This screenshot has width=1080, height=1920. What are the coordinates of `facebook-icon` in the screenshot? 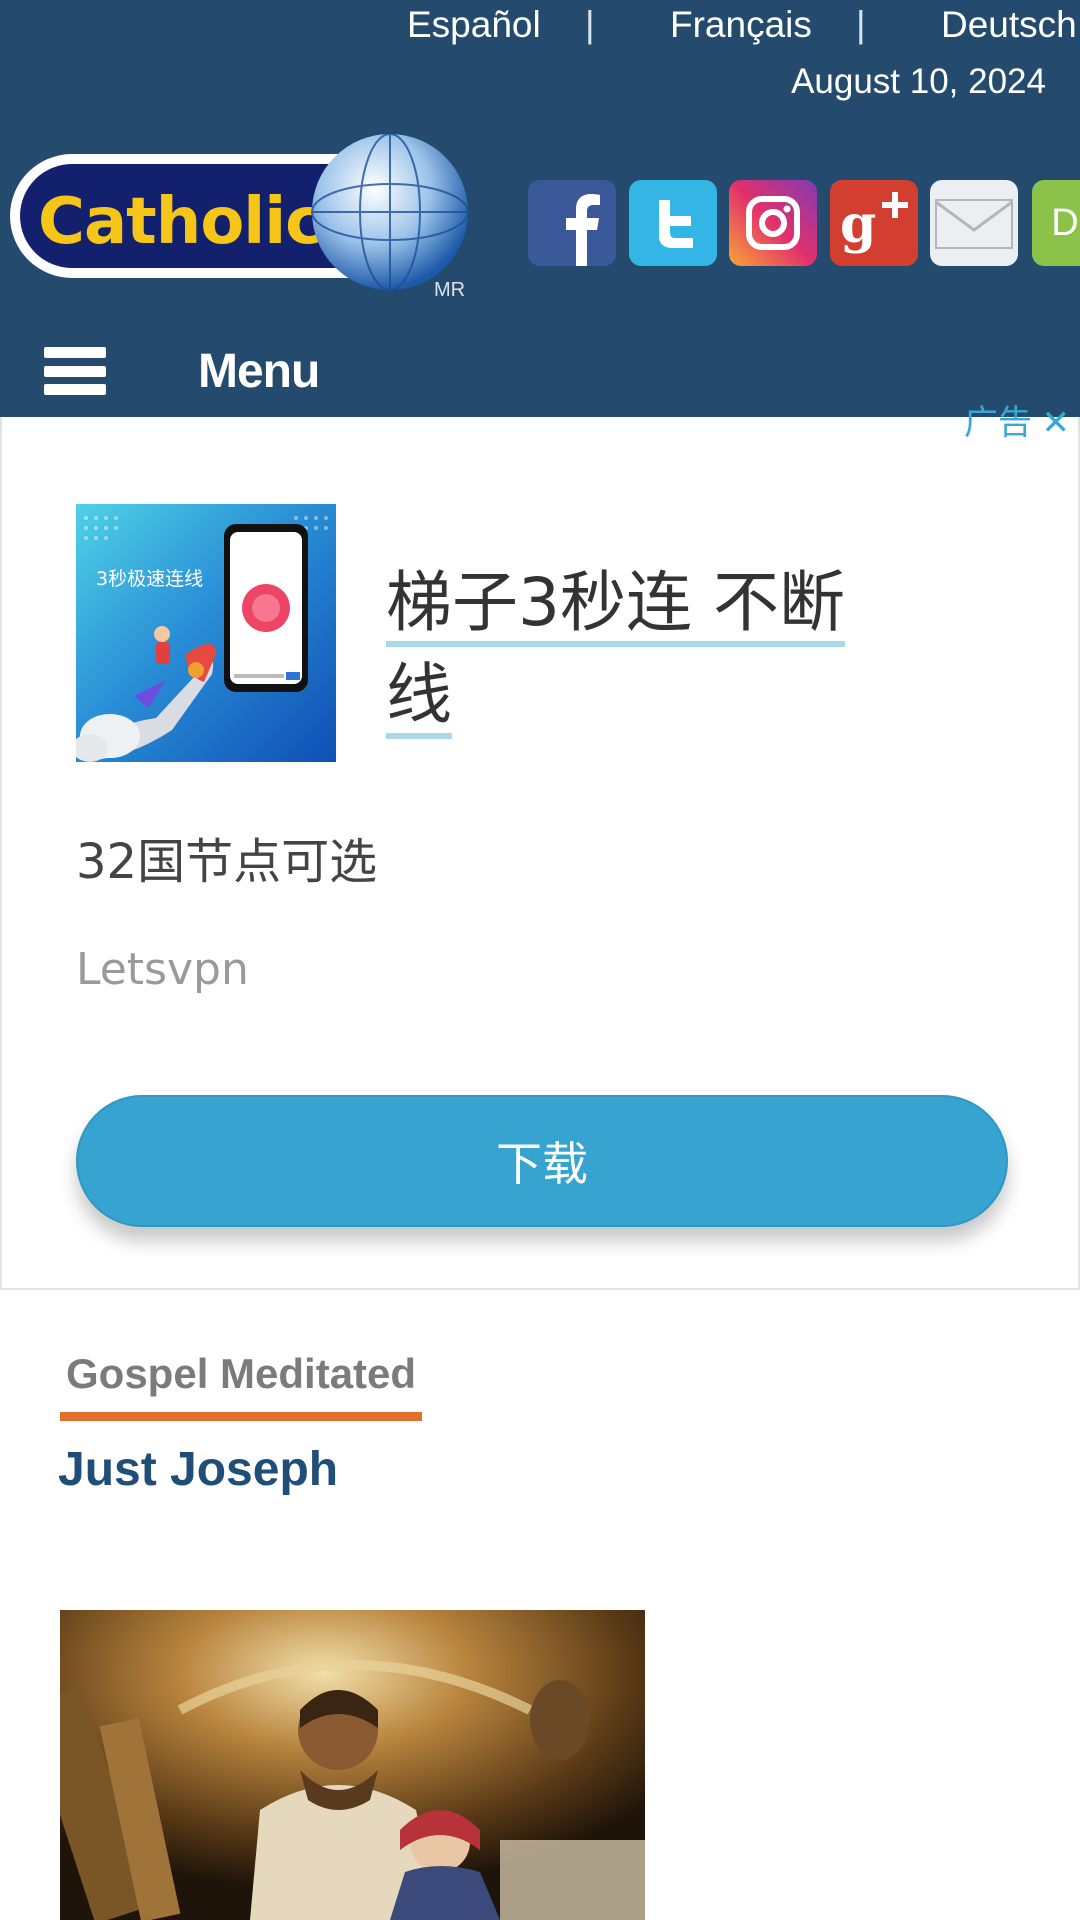 It's located at (583, 230).